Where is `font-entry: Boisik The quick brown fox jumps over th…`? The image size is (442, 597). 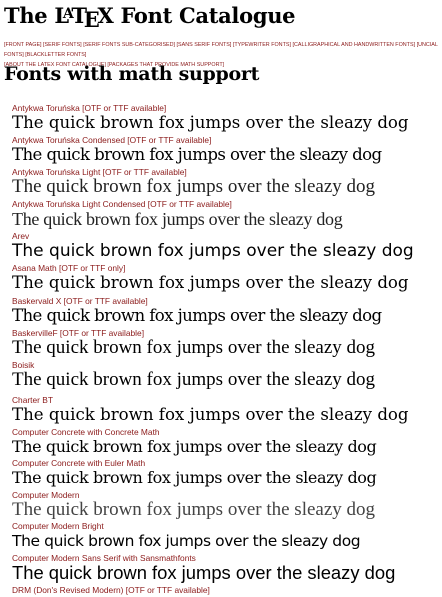 font-entry: Boisik The quick brown fox jumps over th… is located at coordinates (193, 375).